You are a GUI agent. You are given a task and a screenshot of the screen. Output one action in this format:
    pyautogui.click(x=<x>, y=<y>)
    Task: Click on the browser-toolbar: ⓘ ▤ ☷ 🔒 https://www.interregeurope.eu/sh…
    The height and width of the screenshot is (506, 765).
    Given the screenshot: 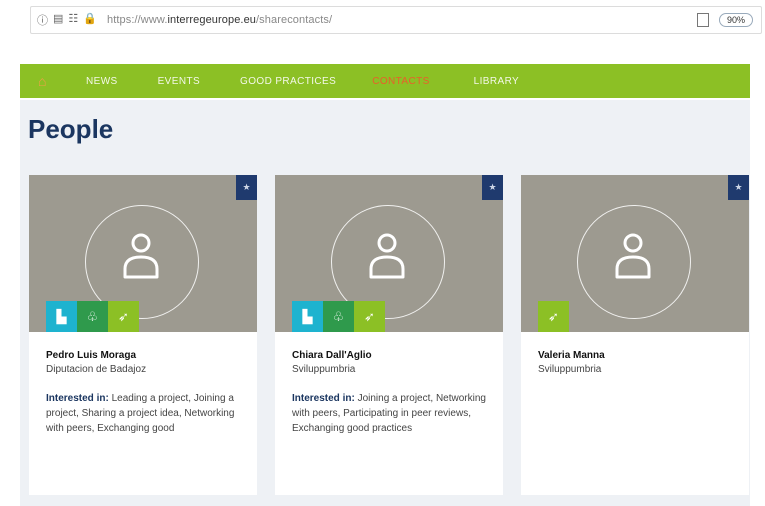 What is the action you would take?
    pyautogui.click(x=382, y=24)
    